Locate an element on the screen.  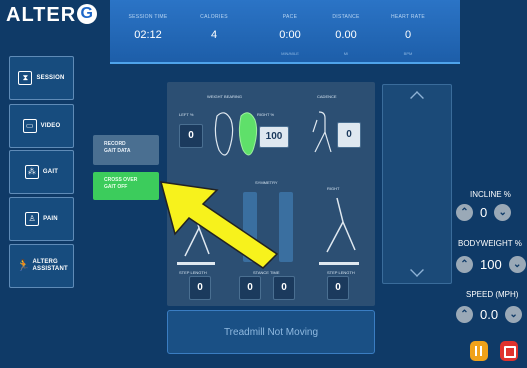
stop-button is located at coordinates (509, 351).